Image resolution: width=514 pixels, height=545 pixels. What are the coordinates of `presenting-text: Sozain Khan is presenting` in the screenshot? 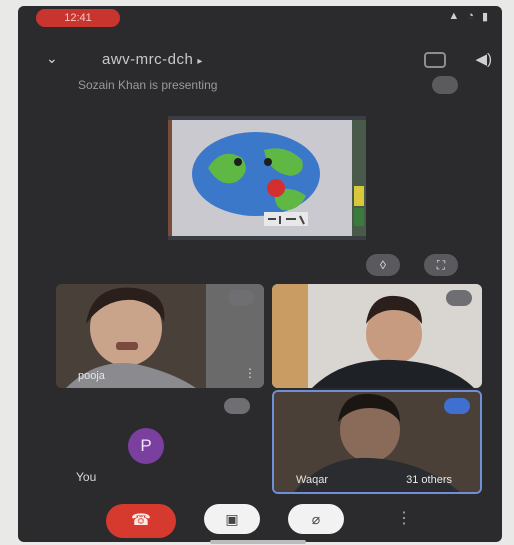 It's located at (148, 85).